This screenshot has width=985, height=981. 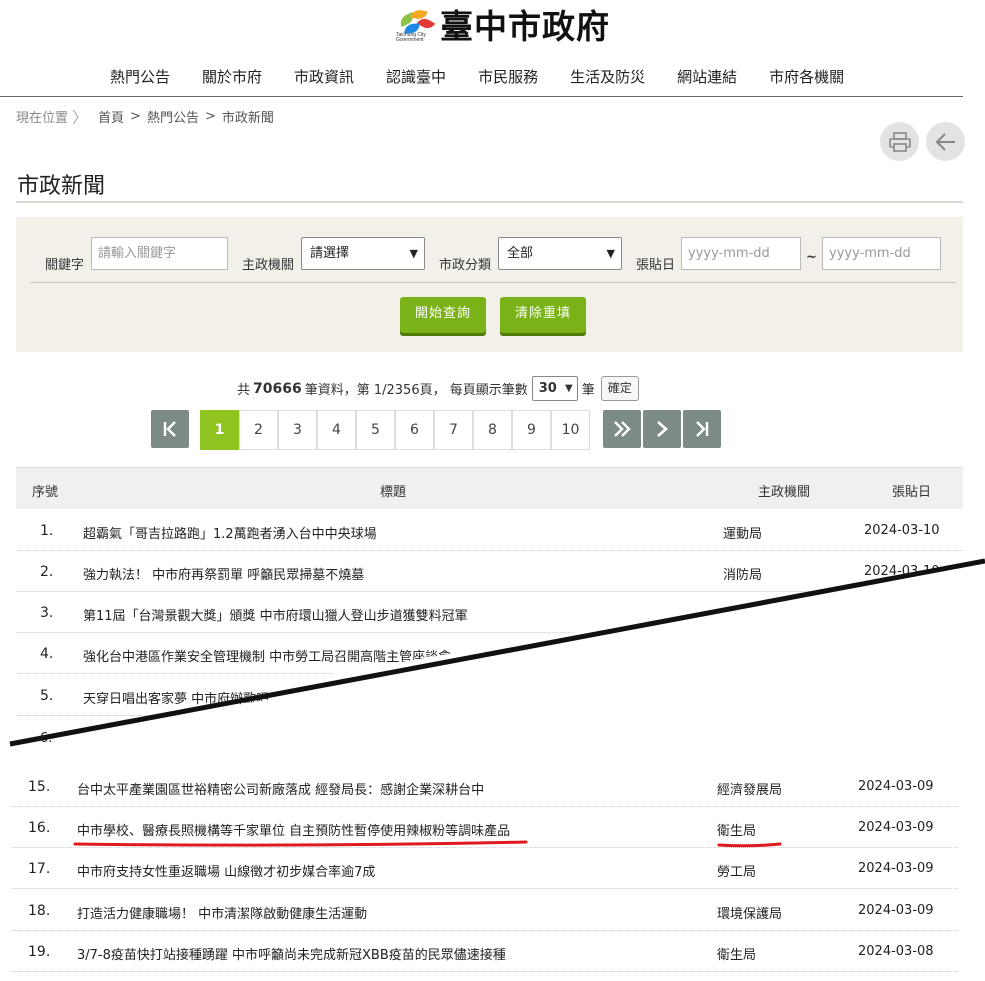 I want to click on news-title-link: 中市學校、醫療長照機構等千家單位 自主預防性暫停使用辣椒粉等調味產品, so click(x=293, y=829).